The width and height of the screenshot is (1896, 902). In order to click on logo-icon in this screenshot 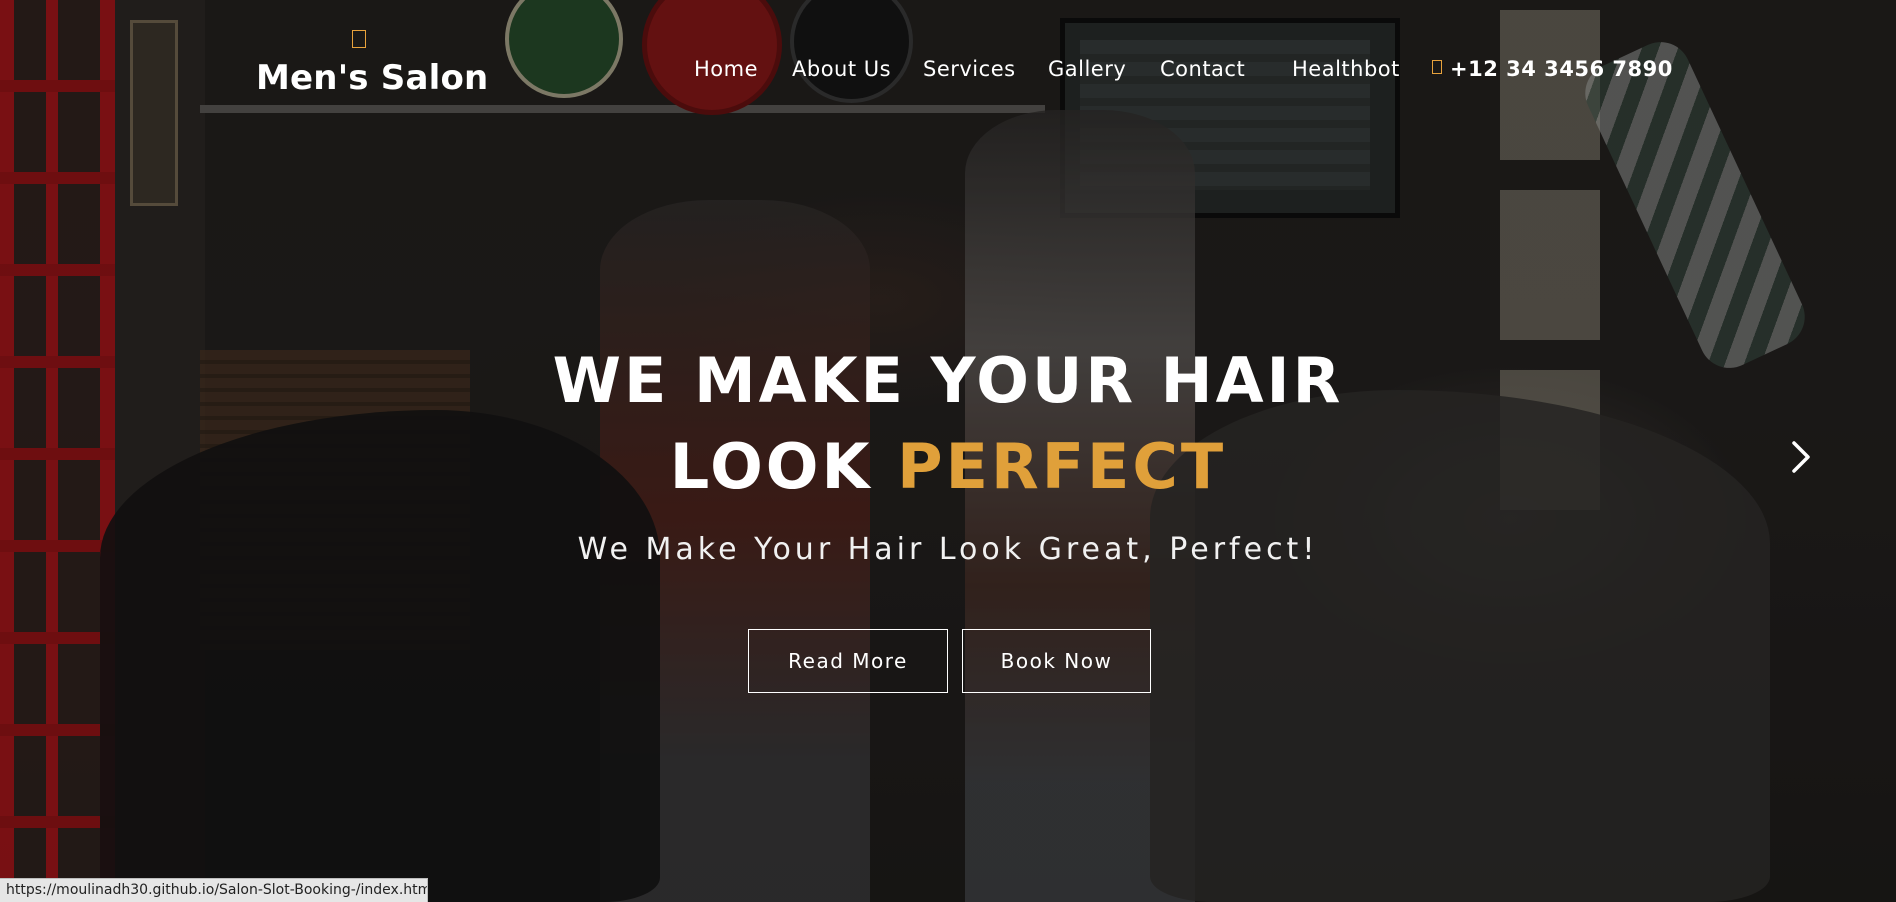, I will do `click(359, 39)`.